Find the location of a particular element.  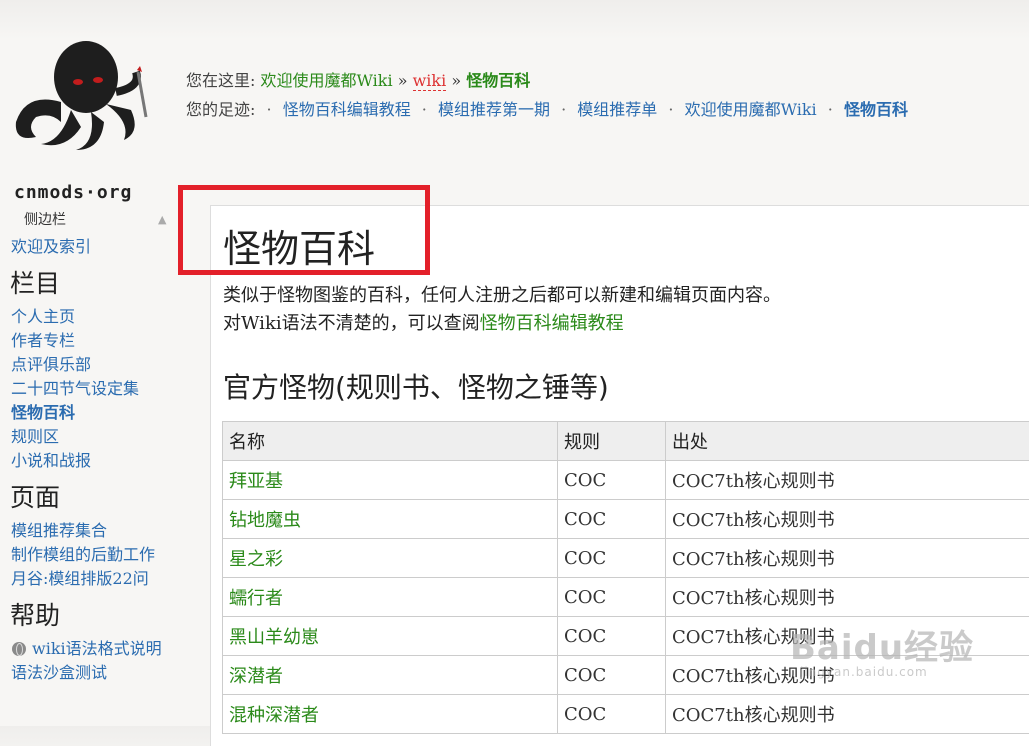

table-row: 钻地魔虫 COC COC7th核心规则书 is located at coordinates (626, 519).